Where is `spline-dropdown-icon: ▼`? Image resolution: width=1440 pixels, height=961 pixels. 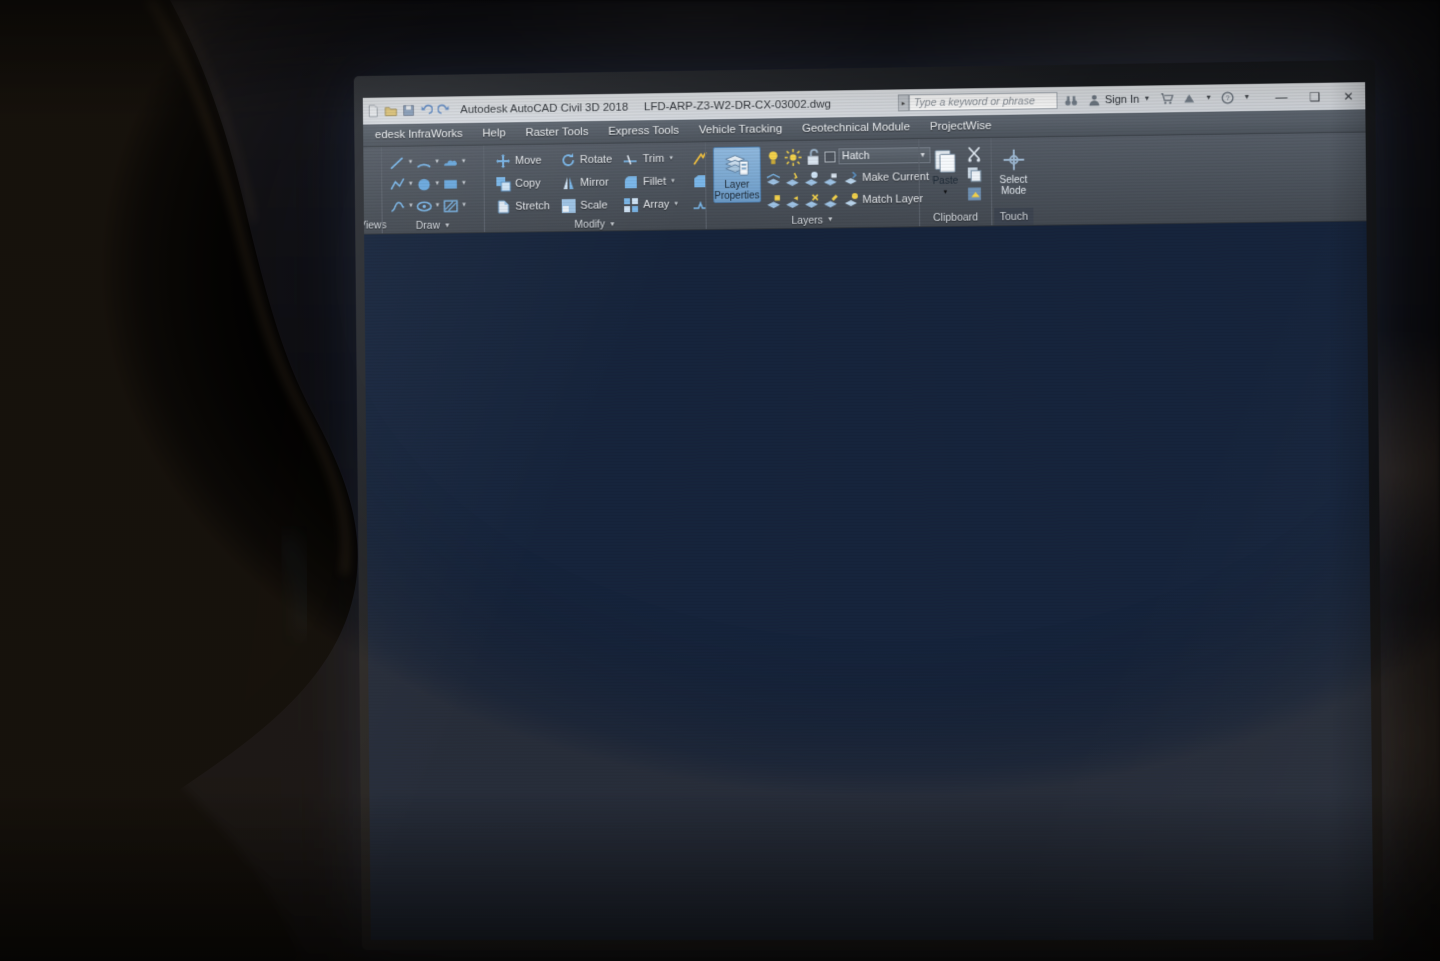 spline-dropdown-icon: ▼ is located at coordinates (411, 206).